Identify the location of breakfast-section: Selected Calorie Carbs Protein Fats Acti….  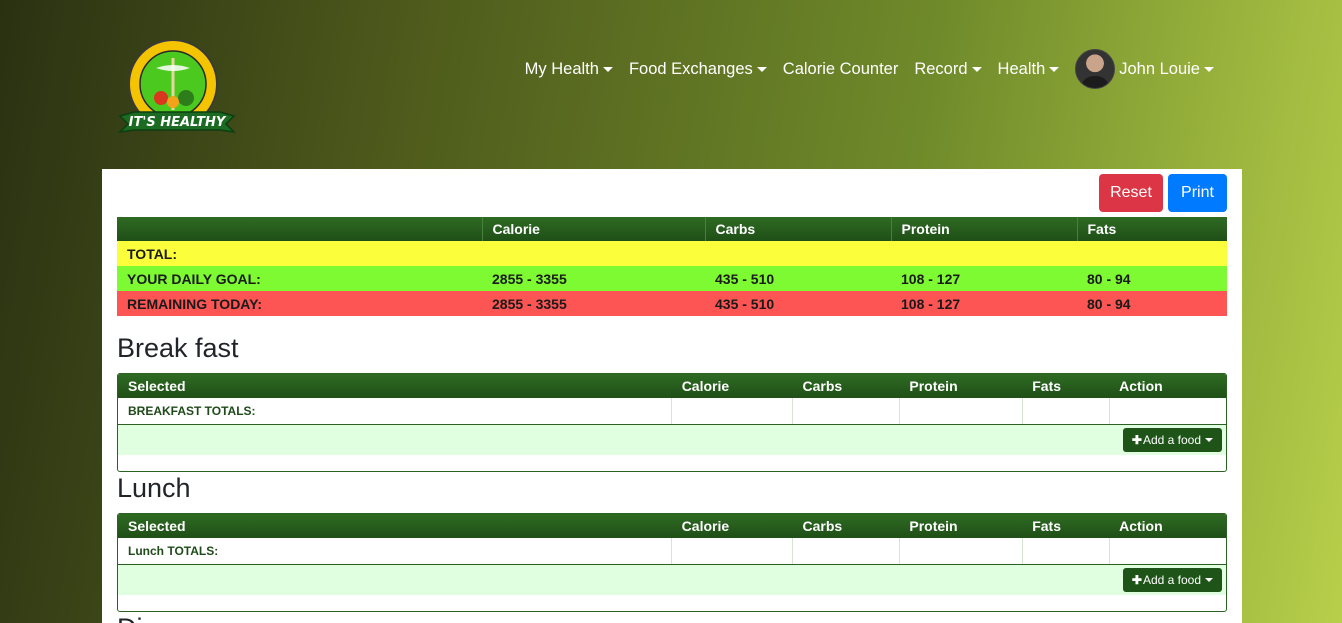
(672, 422).